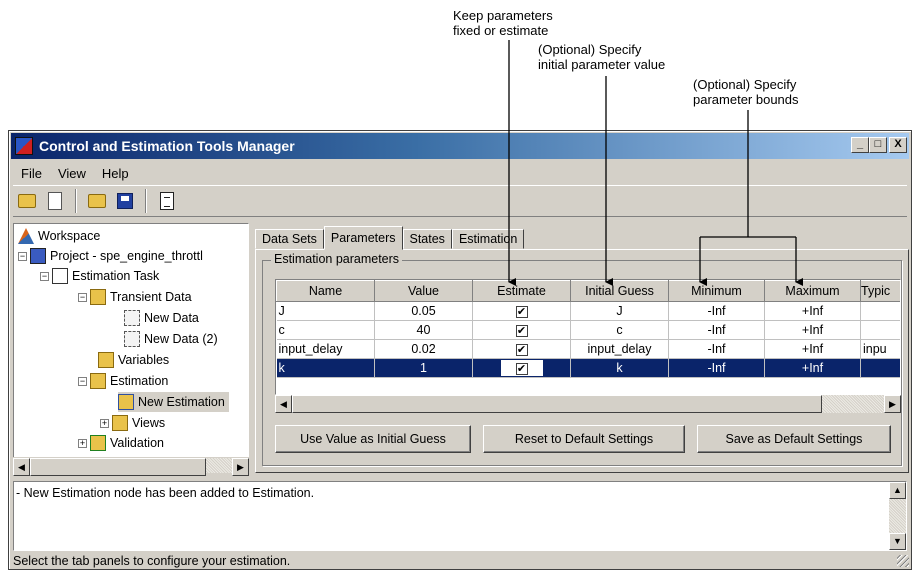 This screenshot has width=916, height=574. I want to click on cell-value: 0.05, so click(423, 311).